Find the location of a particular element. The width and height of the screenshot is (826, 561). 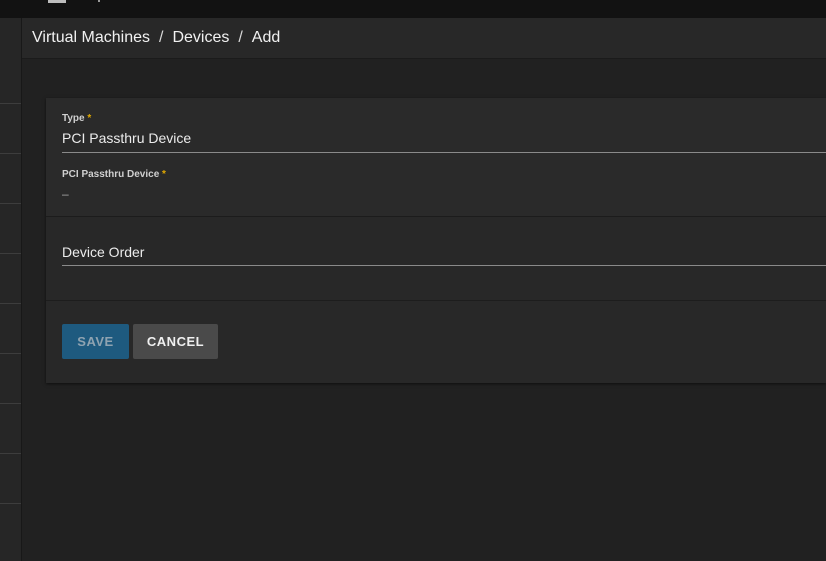

type-label: Type * is located at coordinates (76, 118).